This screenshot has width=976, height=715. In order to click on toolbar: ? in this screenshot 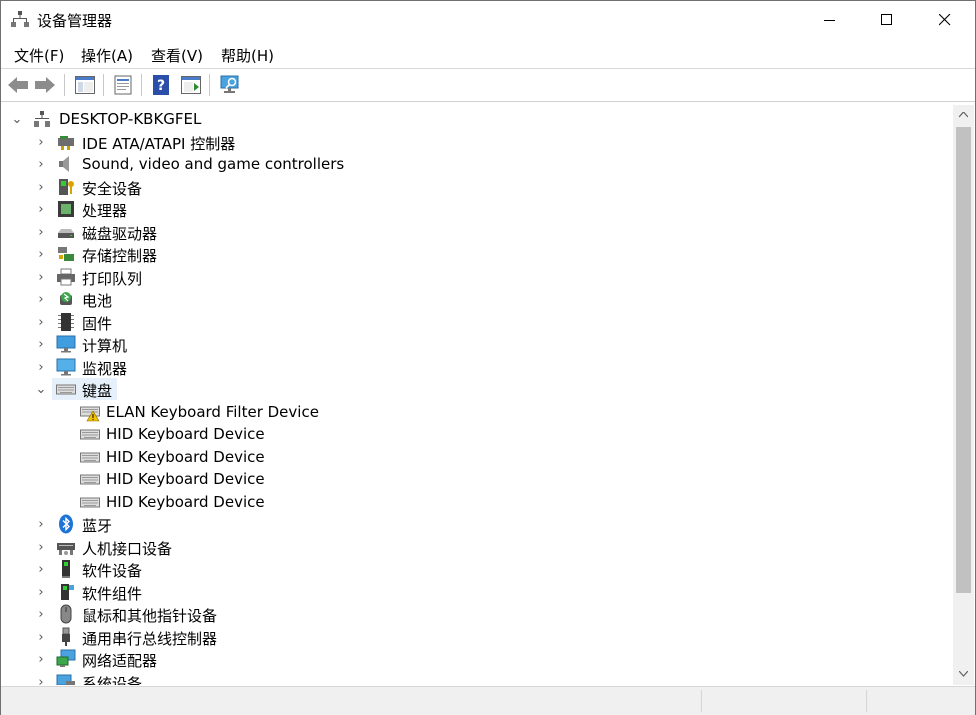, I will do `click(488, 85)`.